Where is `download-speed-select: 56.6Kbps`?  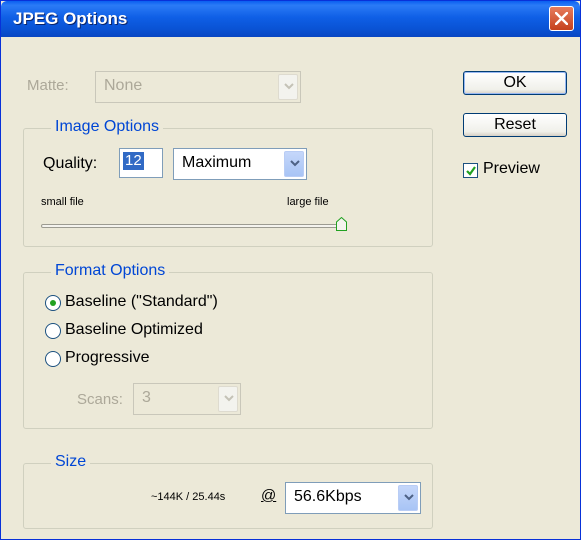
download-speed-select: 56.6Kbps is located at coordinates (353, 498).